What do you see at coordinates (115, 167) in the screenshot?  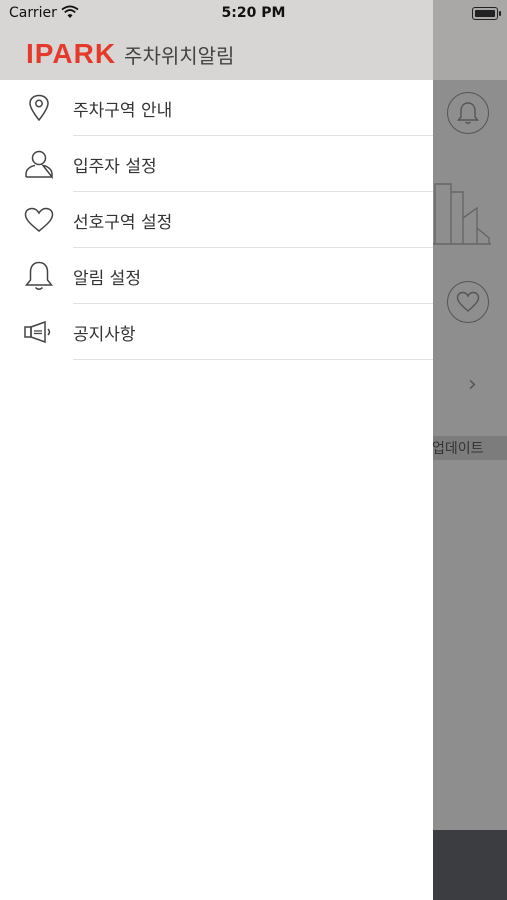 I see `menu-item-label: 입주자 설정` at bounding box center [115, 167].